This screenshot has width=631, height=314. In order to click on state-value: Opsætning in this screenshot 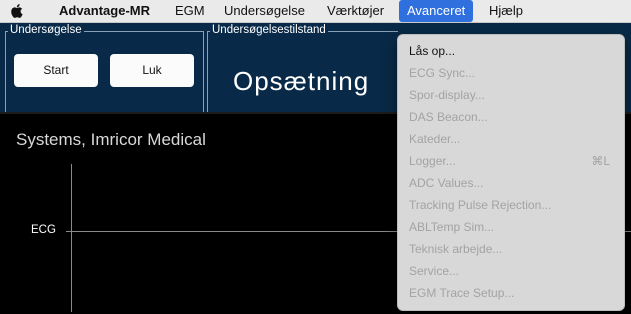, I will do `click(301, 81)`.